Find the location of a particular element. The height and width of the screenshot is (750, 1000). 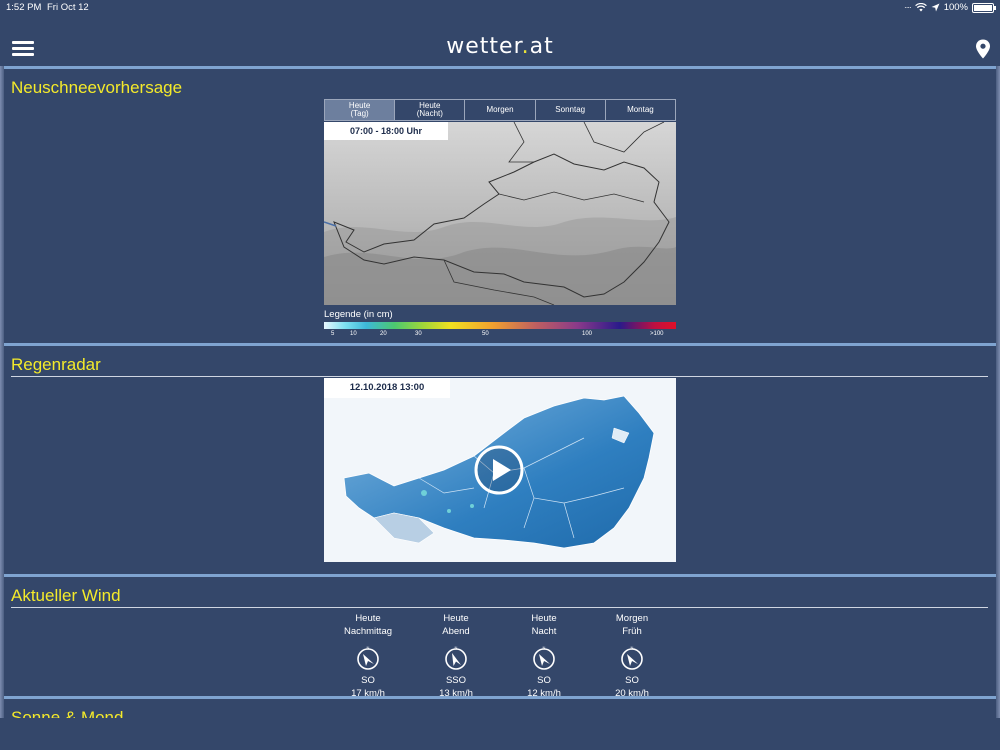

legend-tick: >100 is located at coordinates (657, 334).